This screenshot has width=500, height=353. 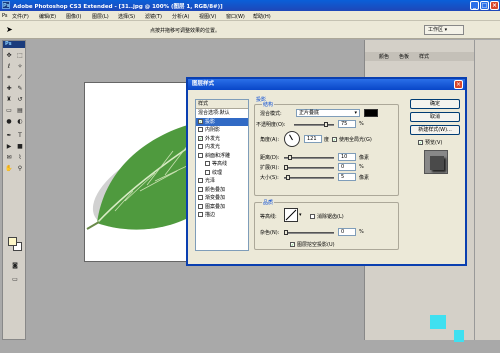 What do you see at coordinates (9, 77) in the screenshot?
I see `crop-icon: ⌗` at bounding box center [9, 77].